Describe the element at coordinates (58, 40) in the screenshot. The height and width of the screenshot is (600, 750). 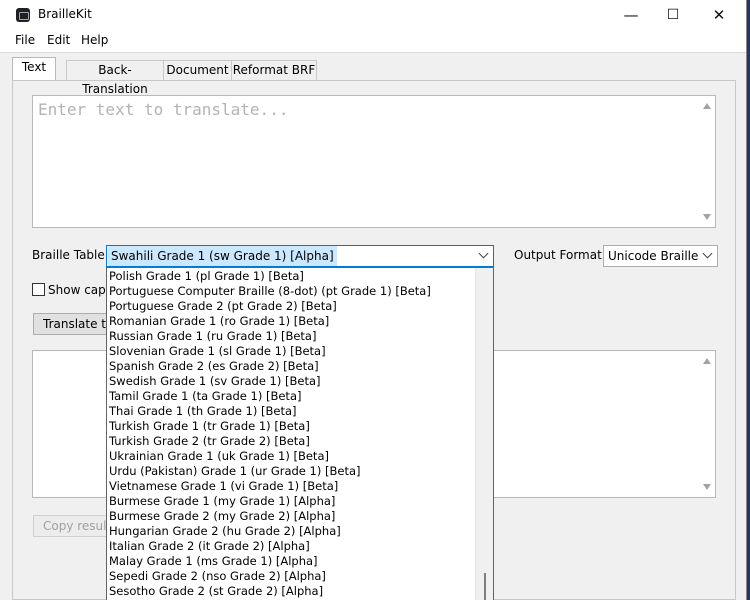
I see `menu-edit: Edit` at that location.